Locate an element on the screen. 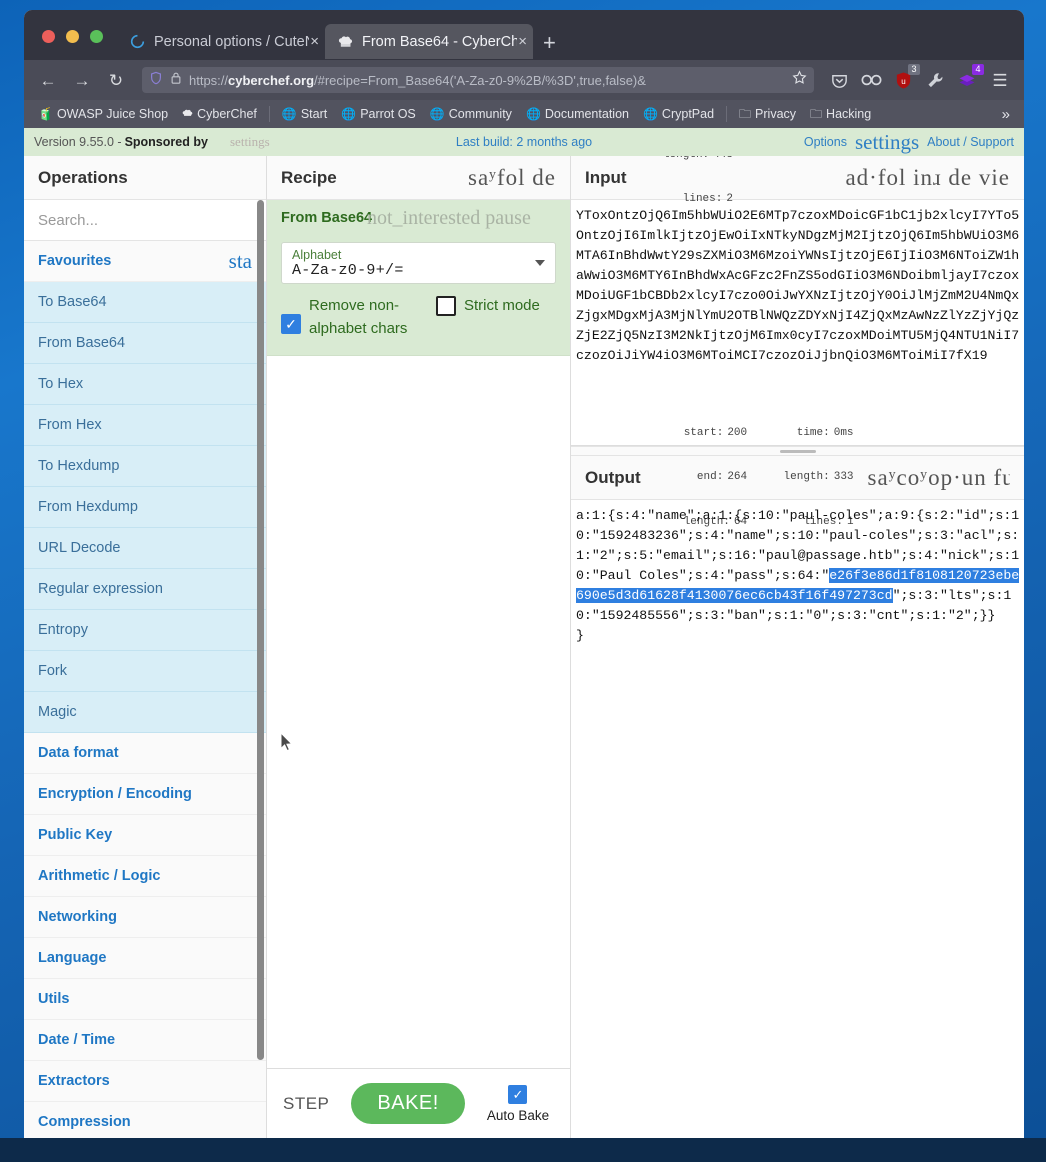 The width and height of the screenshot is (1046, 1162). bookmark-community: 🌐 Community is located at coordinates (471, 114).